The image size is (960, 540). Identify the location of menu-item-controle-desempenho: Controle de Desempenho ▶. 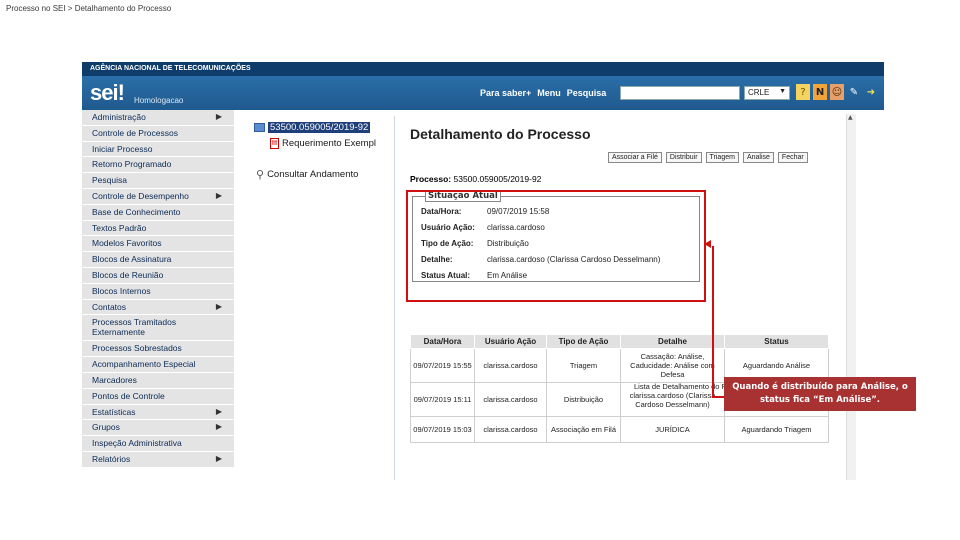
(158, 196).